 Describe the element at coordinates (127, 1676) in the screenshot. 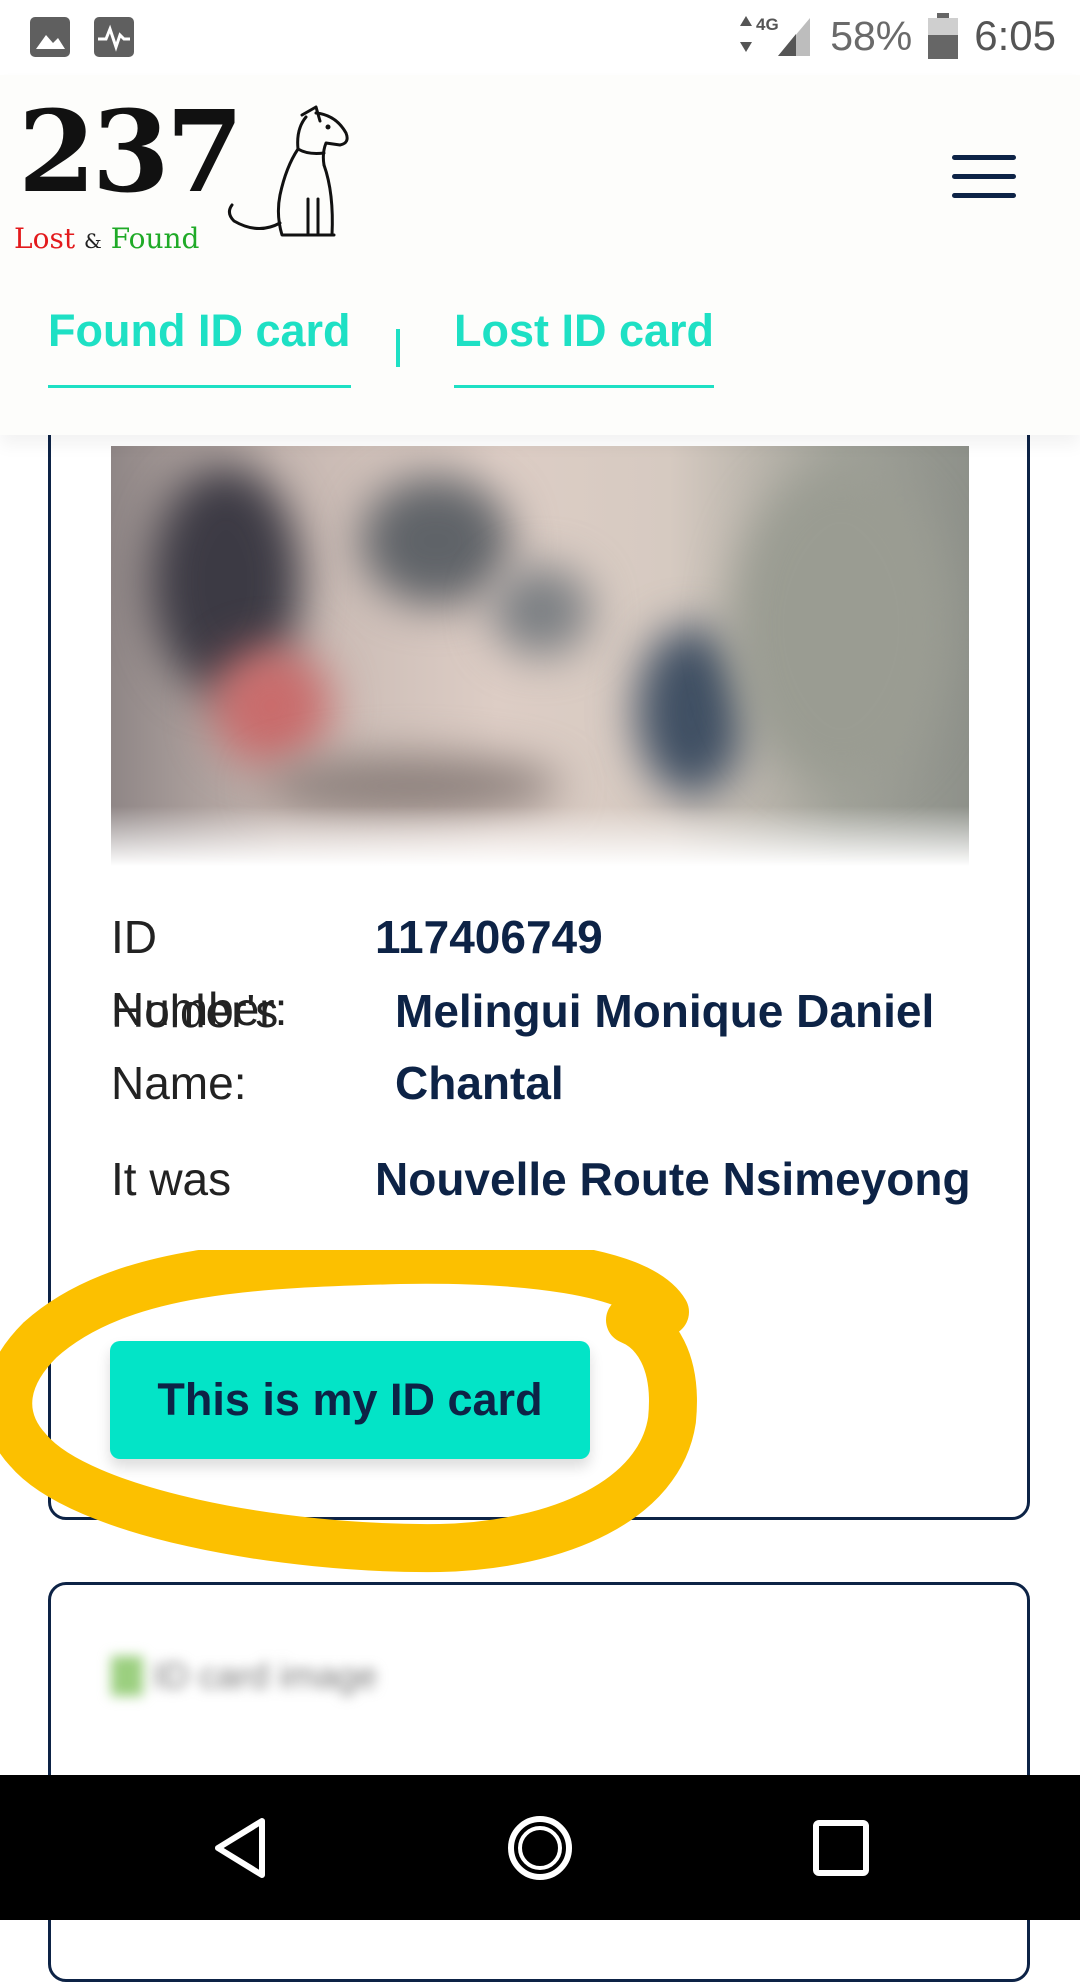

I see `broken-image-icon` at that location.